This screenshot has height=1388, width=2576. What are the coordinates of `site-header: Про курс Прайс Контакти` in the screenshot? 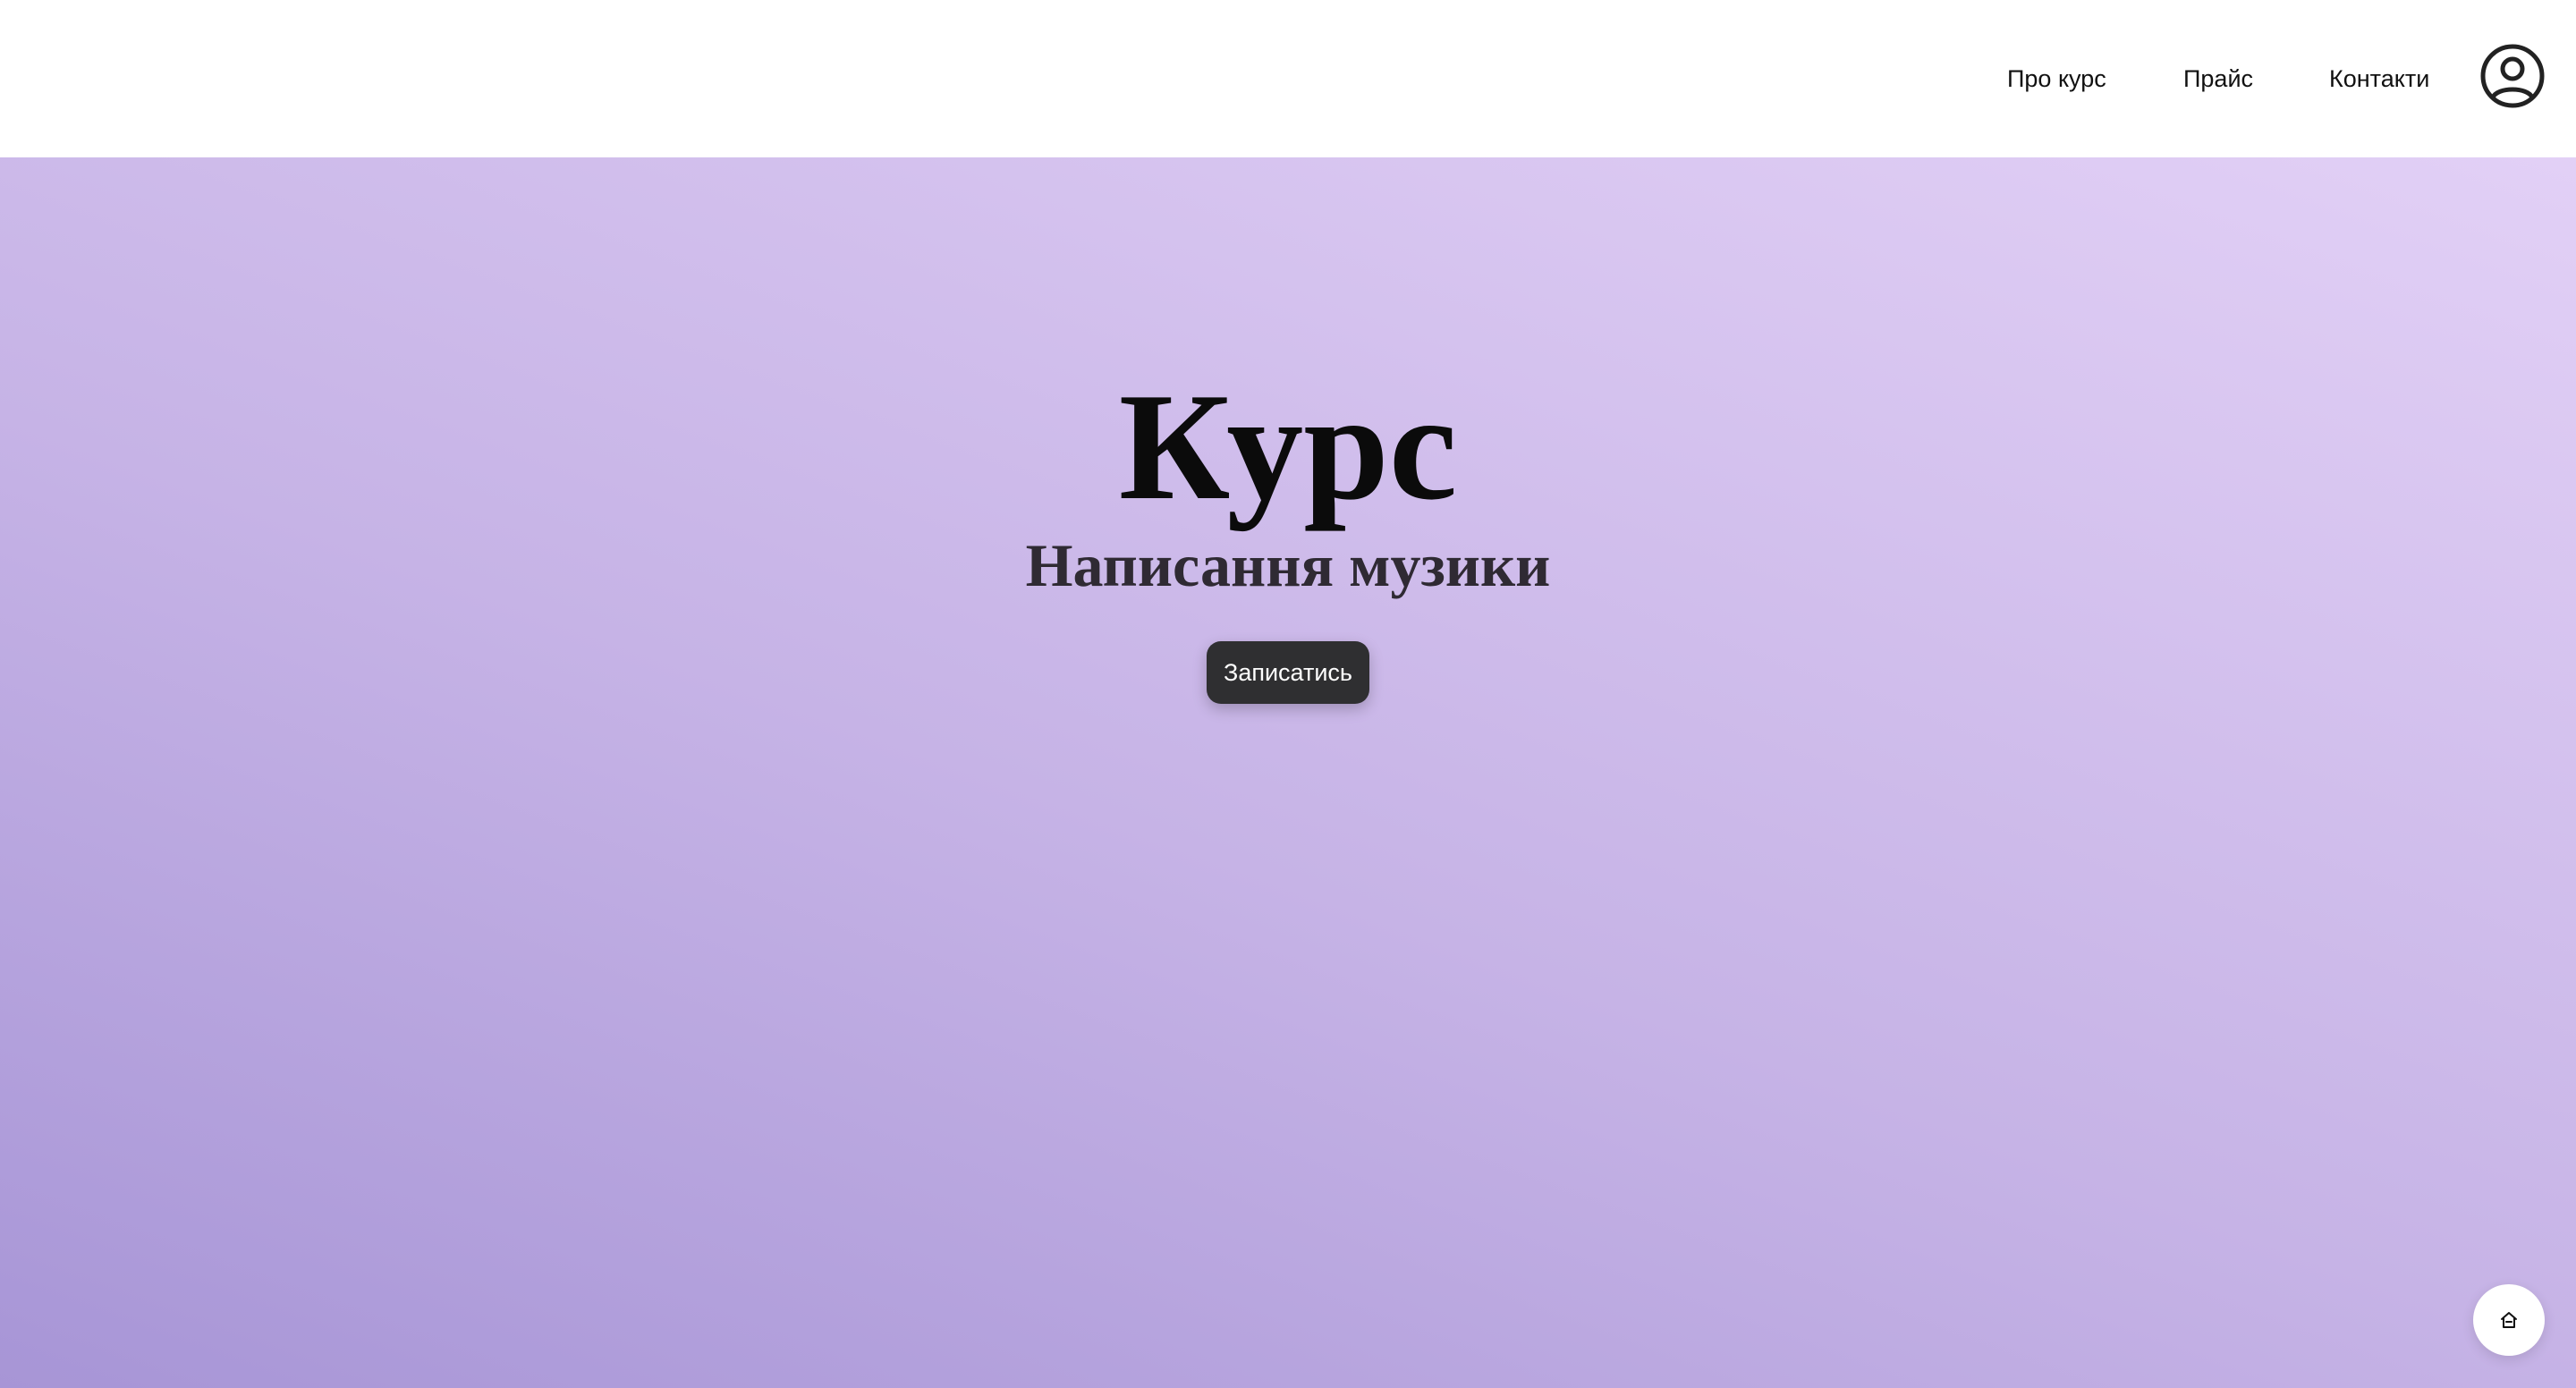 It's located at (1288, 78).